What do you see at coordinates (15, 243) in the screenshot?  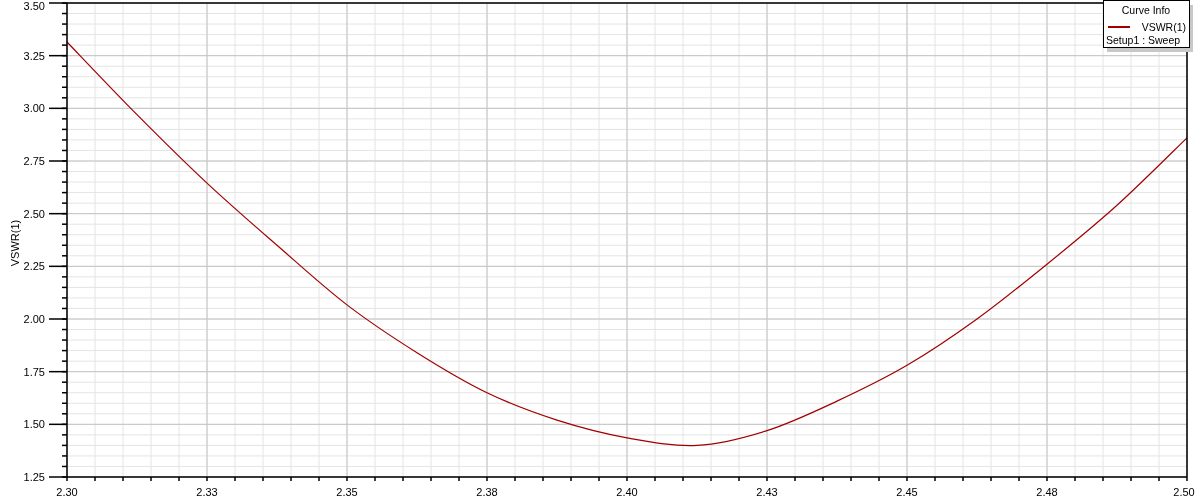 I see `y-axis-title: VSWR(1)` at bounding box center [15, 243].